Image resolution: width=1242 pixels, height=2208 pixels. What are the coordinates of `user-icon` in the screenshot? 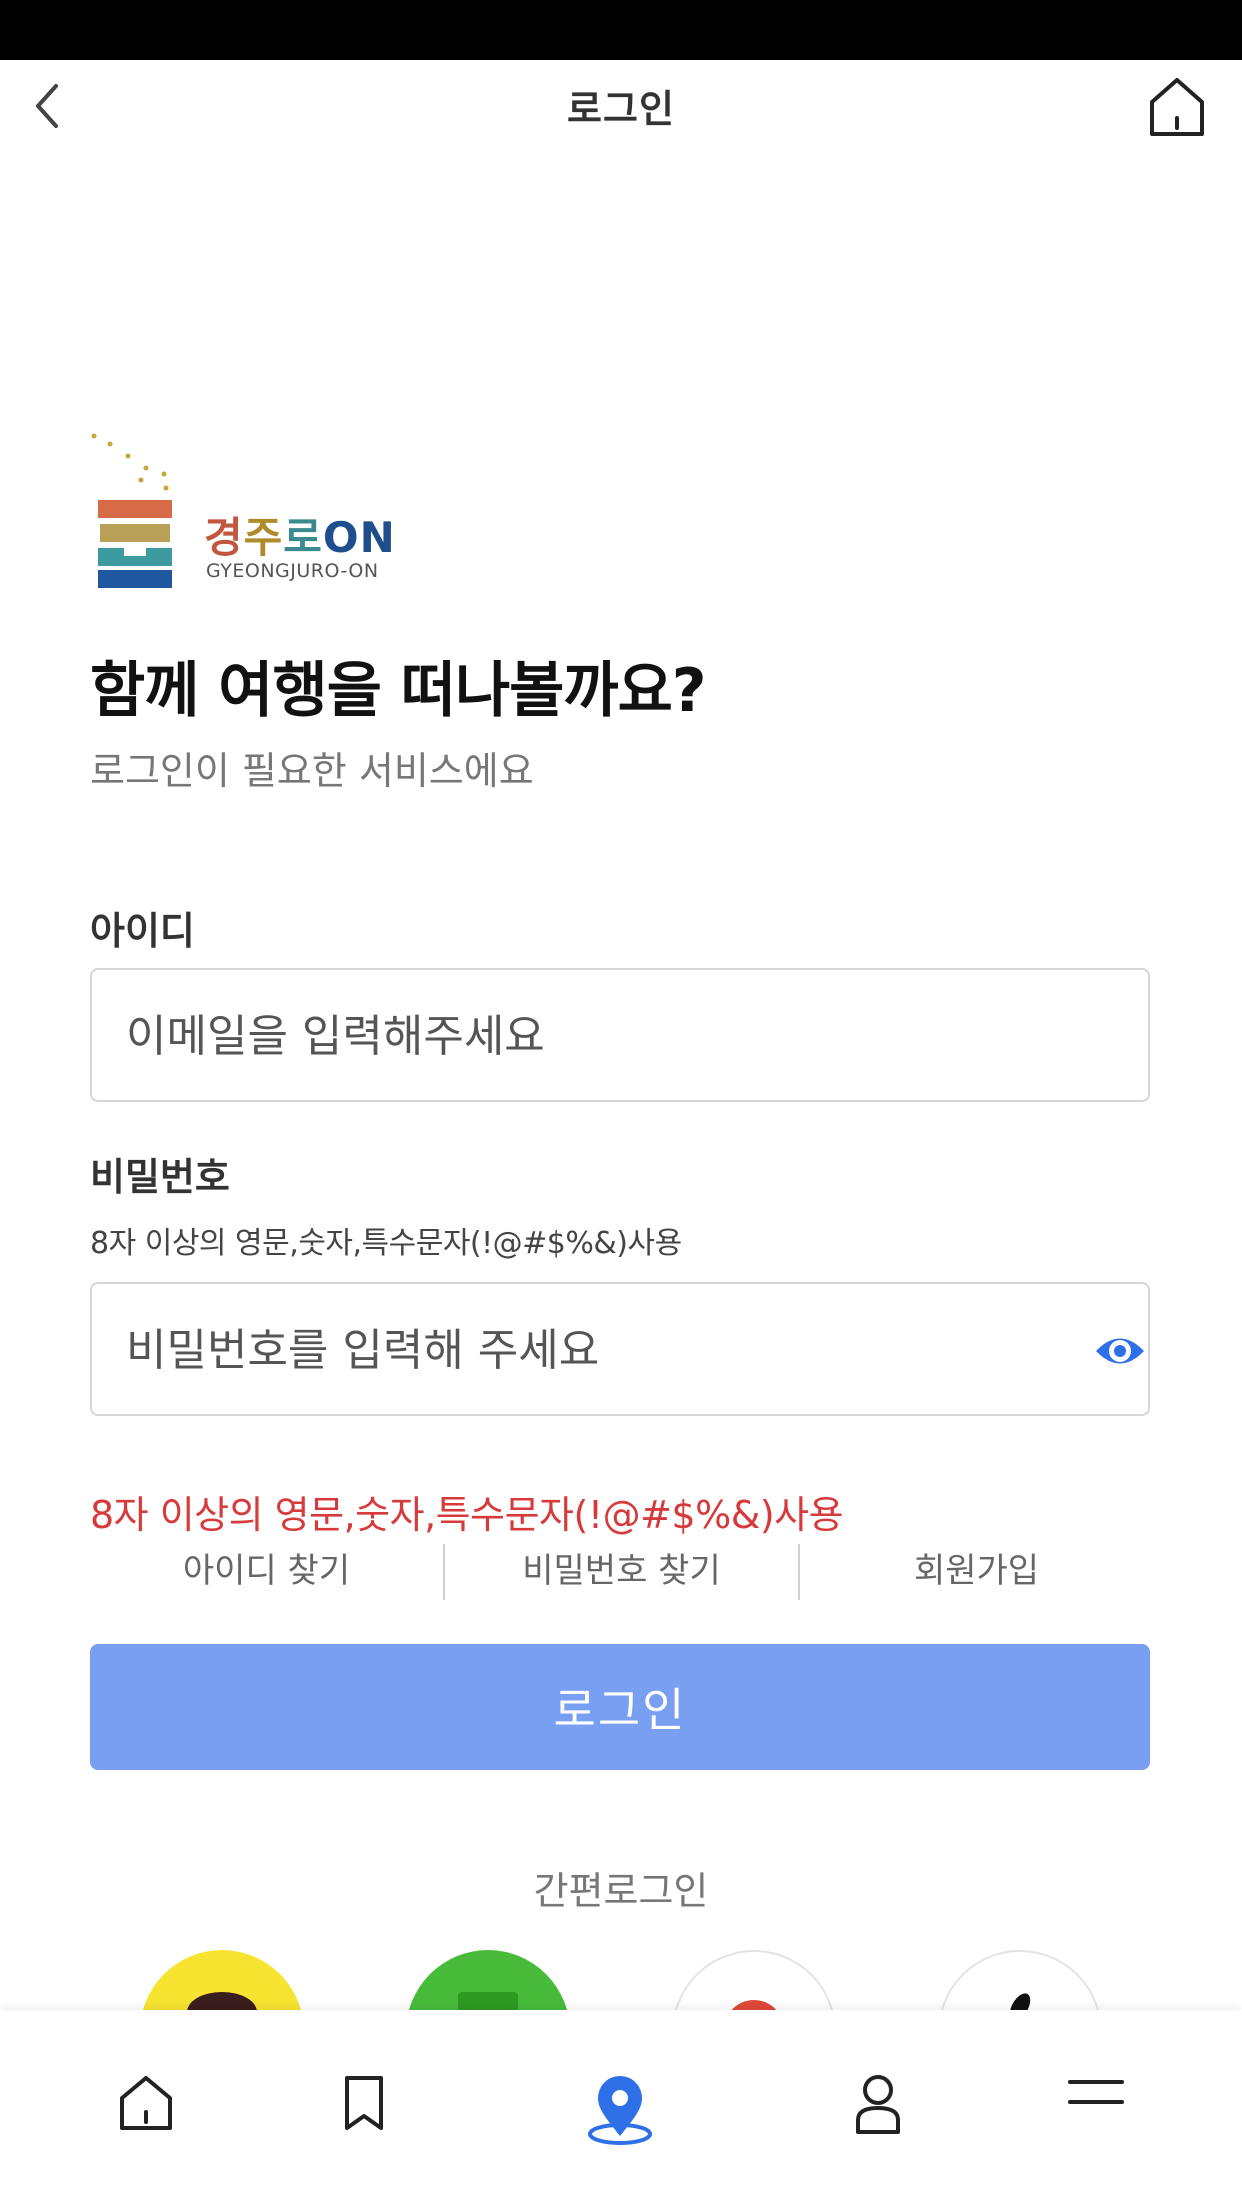 It's located at (878, 2104).